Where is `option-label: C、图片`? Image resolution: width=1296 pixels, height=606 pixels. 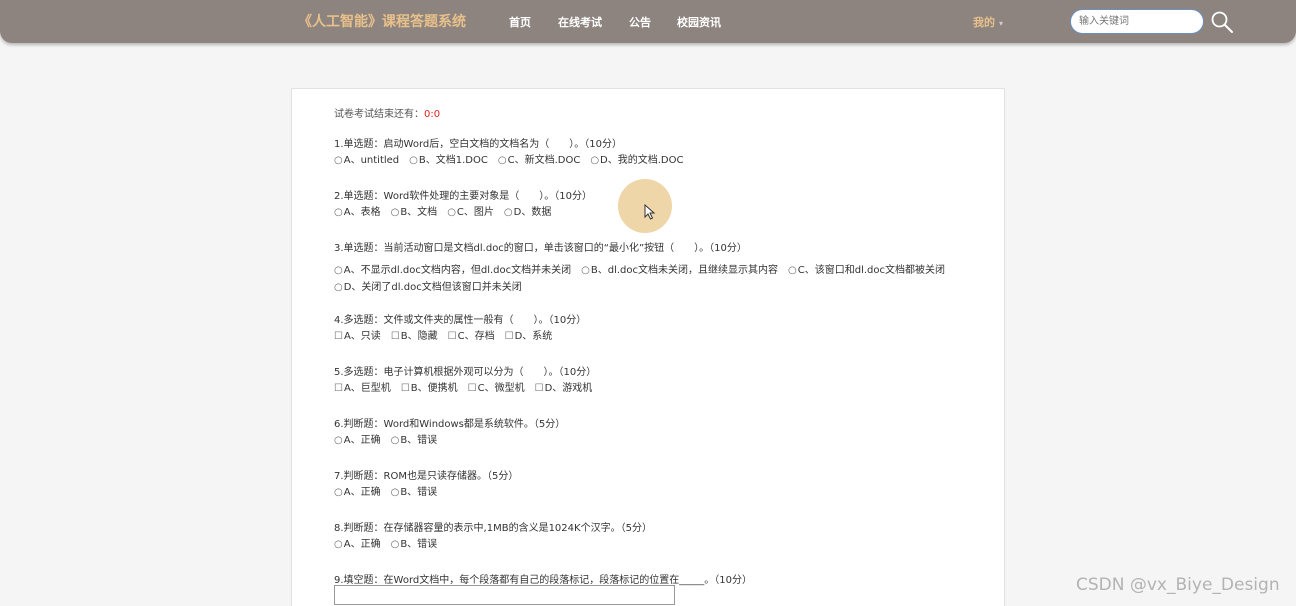 option-label: C、图片 is located at coordinates (475, 212).